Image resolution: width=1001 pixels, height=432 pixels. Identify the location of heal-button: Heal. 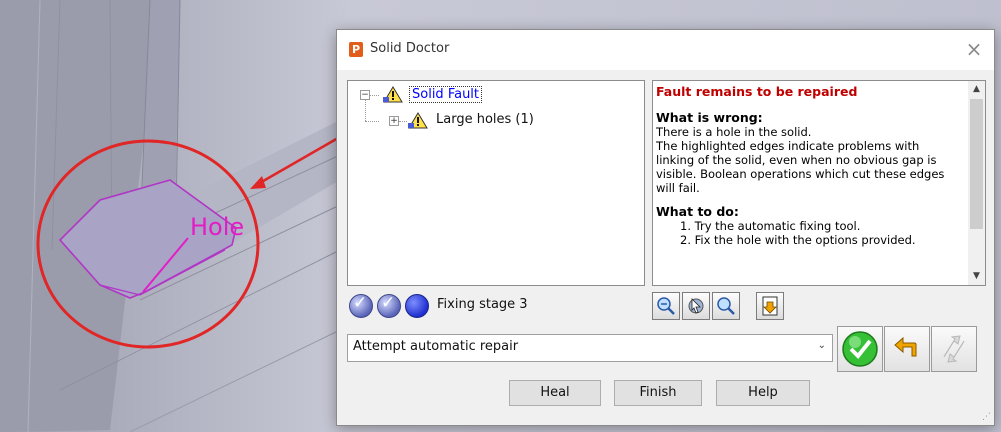
(555, 393).